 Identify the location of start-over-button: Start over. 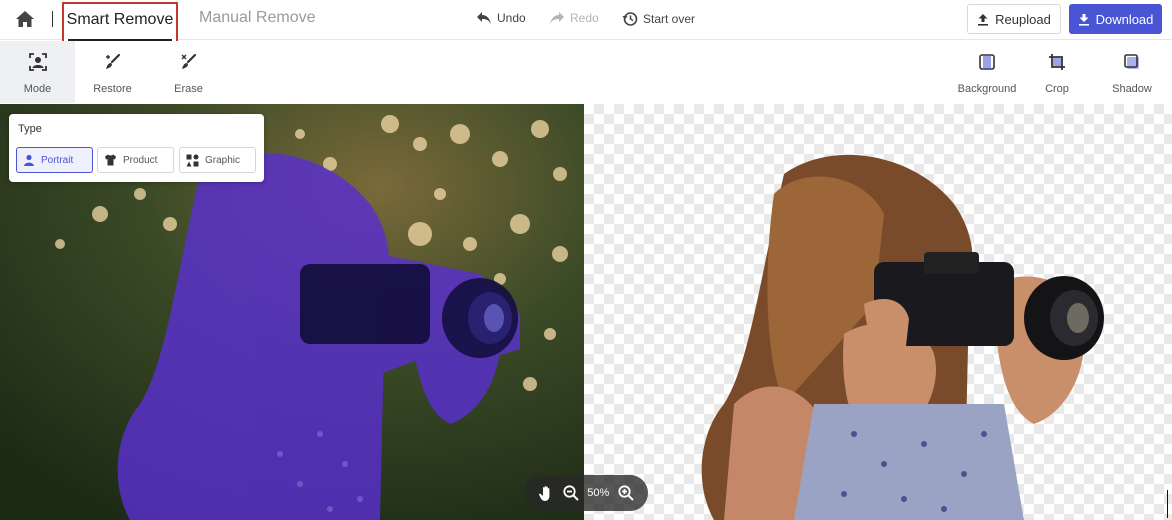
(658, 19).